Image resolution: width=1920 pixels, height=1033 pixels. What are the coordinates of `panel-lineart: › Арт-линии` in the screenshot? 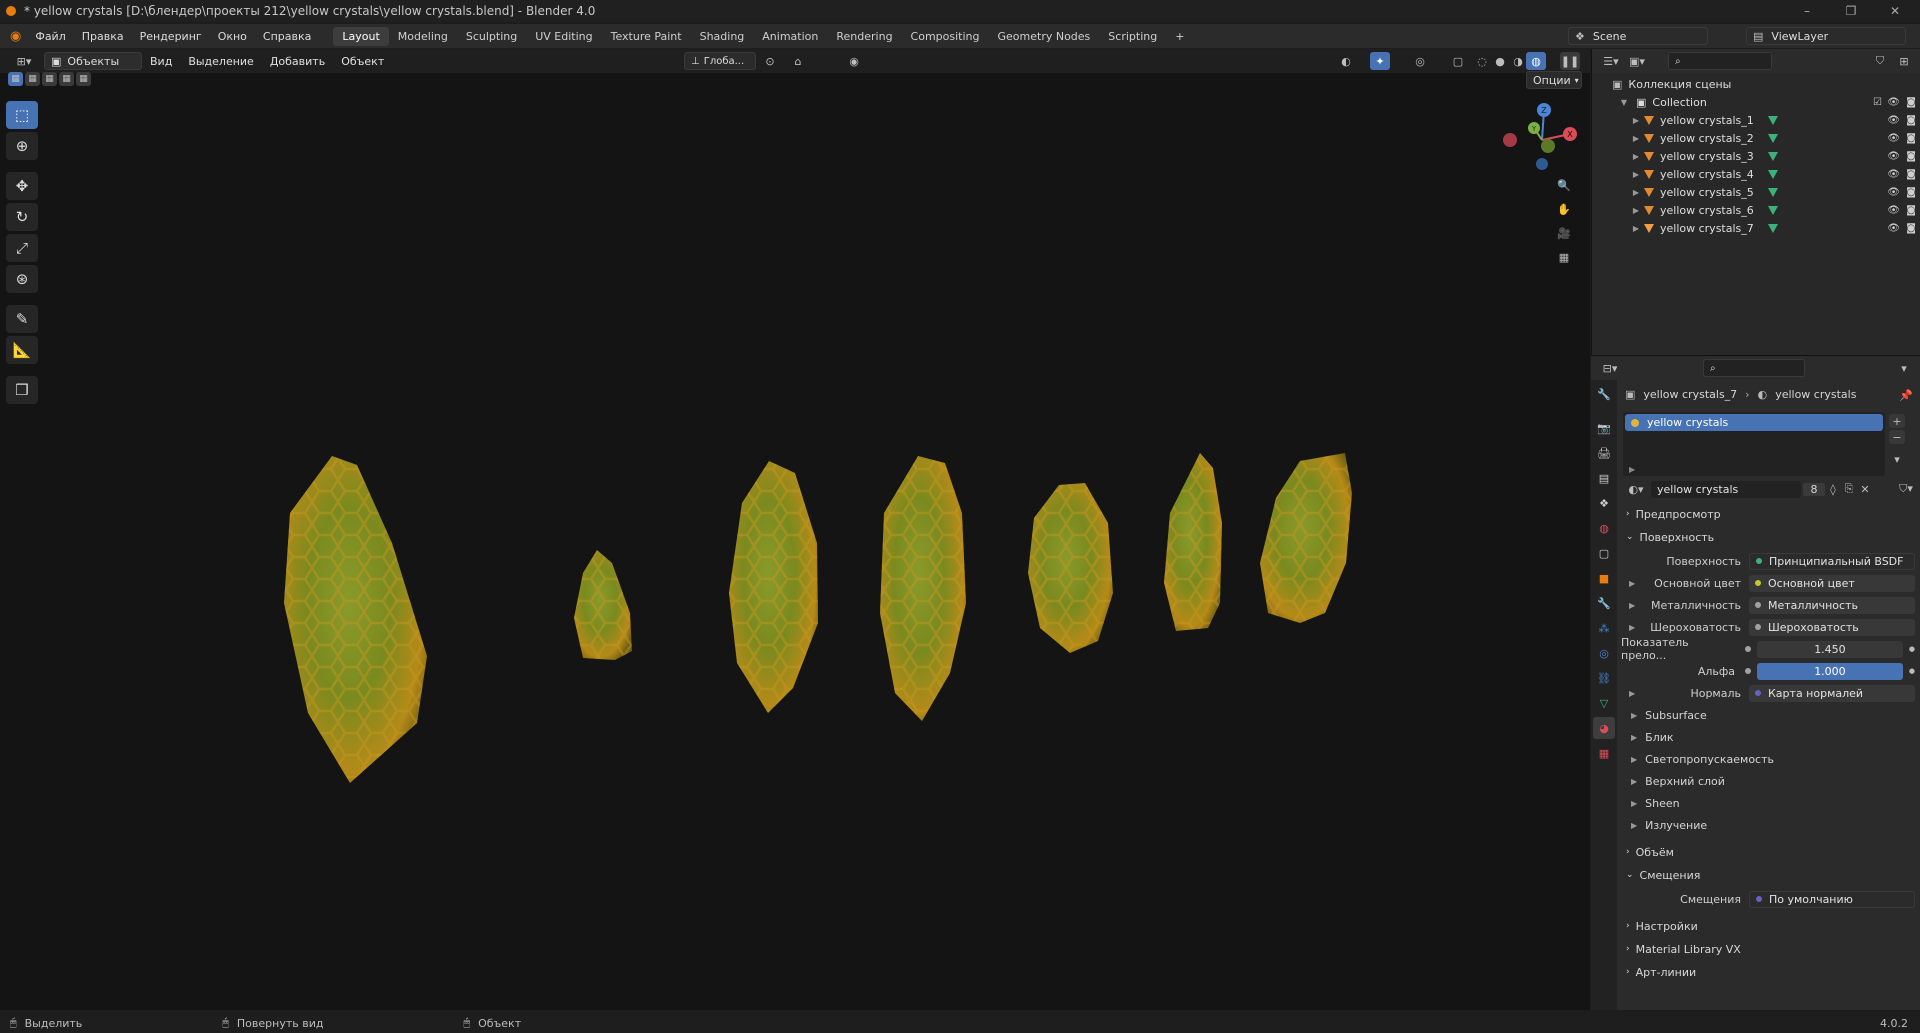 It's located at (1765, 972).